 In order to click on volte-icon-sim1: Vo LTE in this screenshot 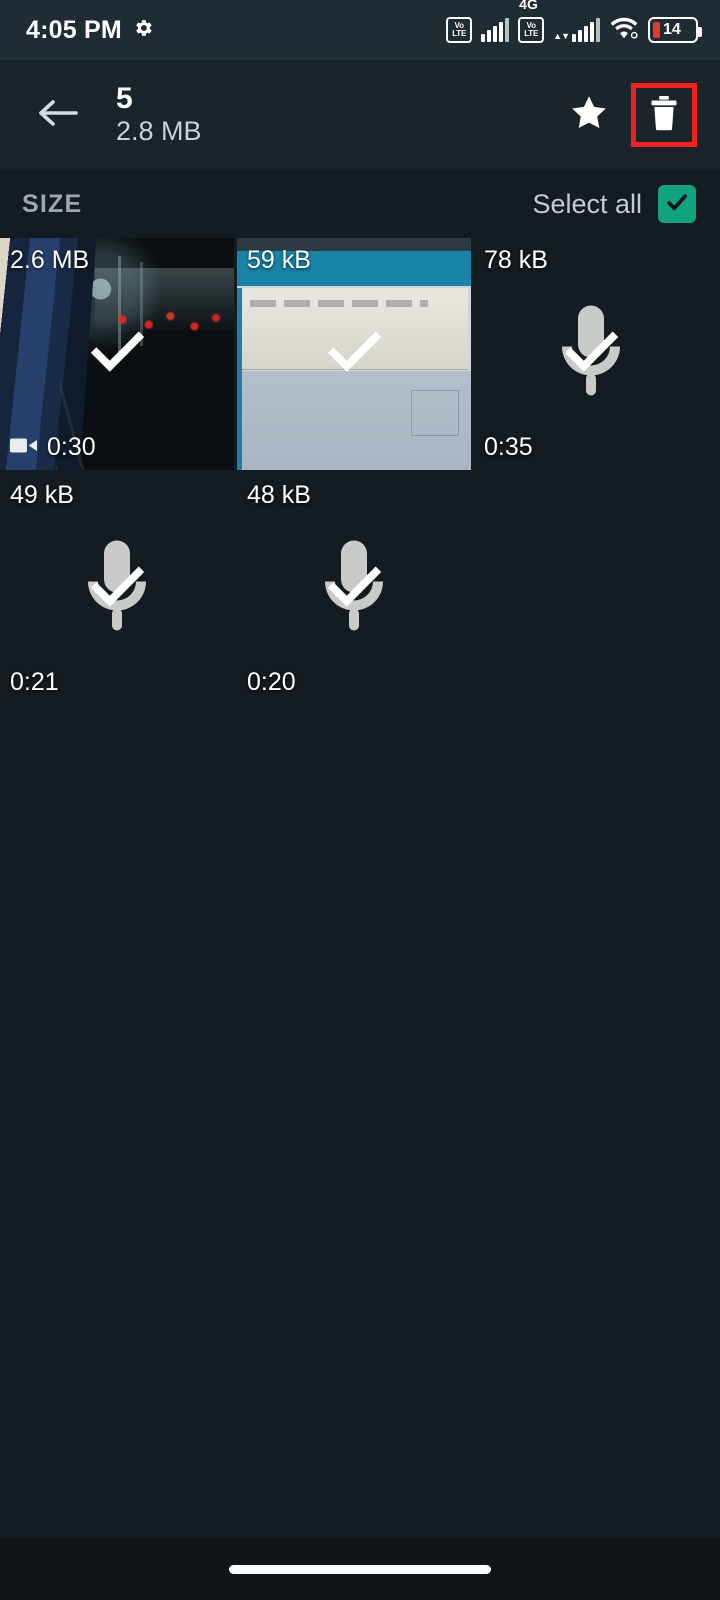, I will do `click(459, 30)`.